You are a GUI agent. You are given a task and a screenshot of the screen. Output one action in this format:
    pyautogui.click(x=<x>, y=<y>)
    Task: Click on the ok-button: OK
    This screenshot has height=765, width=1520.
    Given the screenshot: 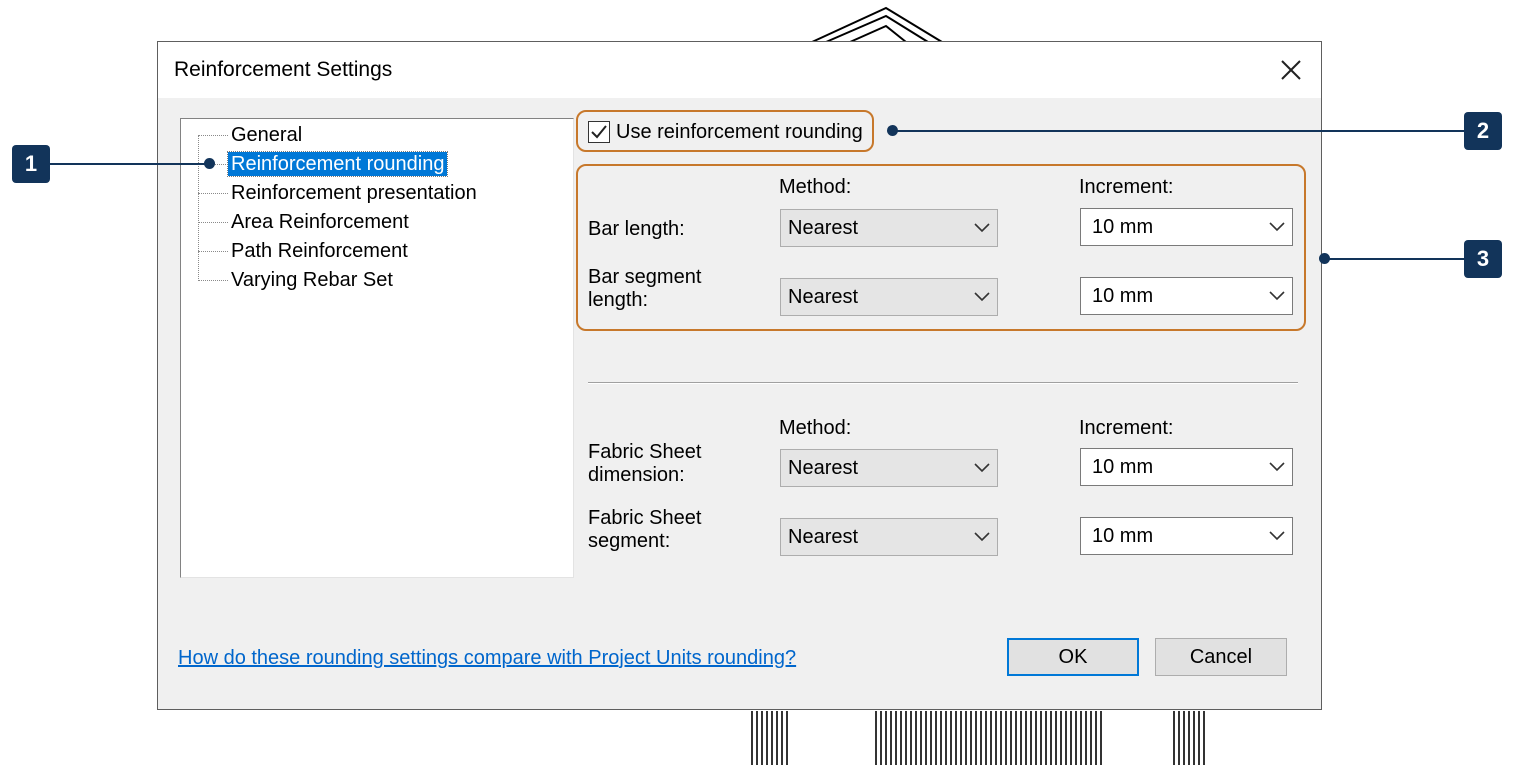 What is the action you would take?
    pyautogui.click(x=1073, y=657)
    